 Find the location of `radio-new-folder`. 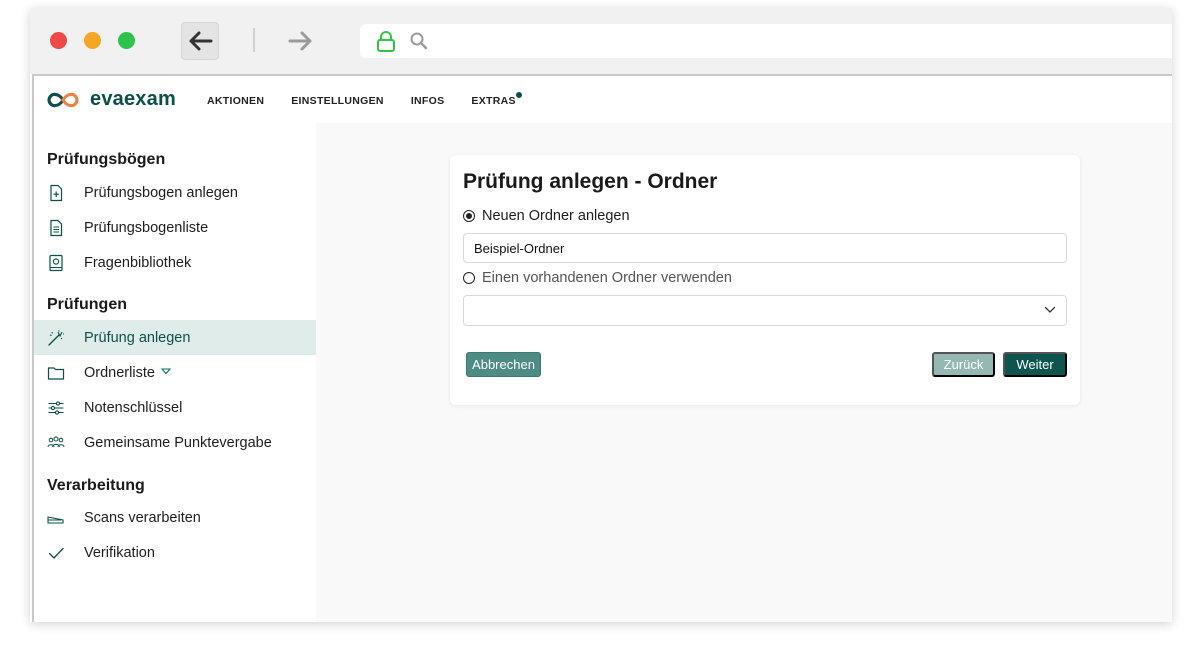

radio-new-folder is located at coordinates (469, 216).